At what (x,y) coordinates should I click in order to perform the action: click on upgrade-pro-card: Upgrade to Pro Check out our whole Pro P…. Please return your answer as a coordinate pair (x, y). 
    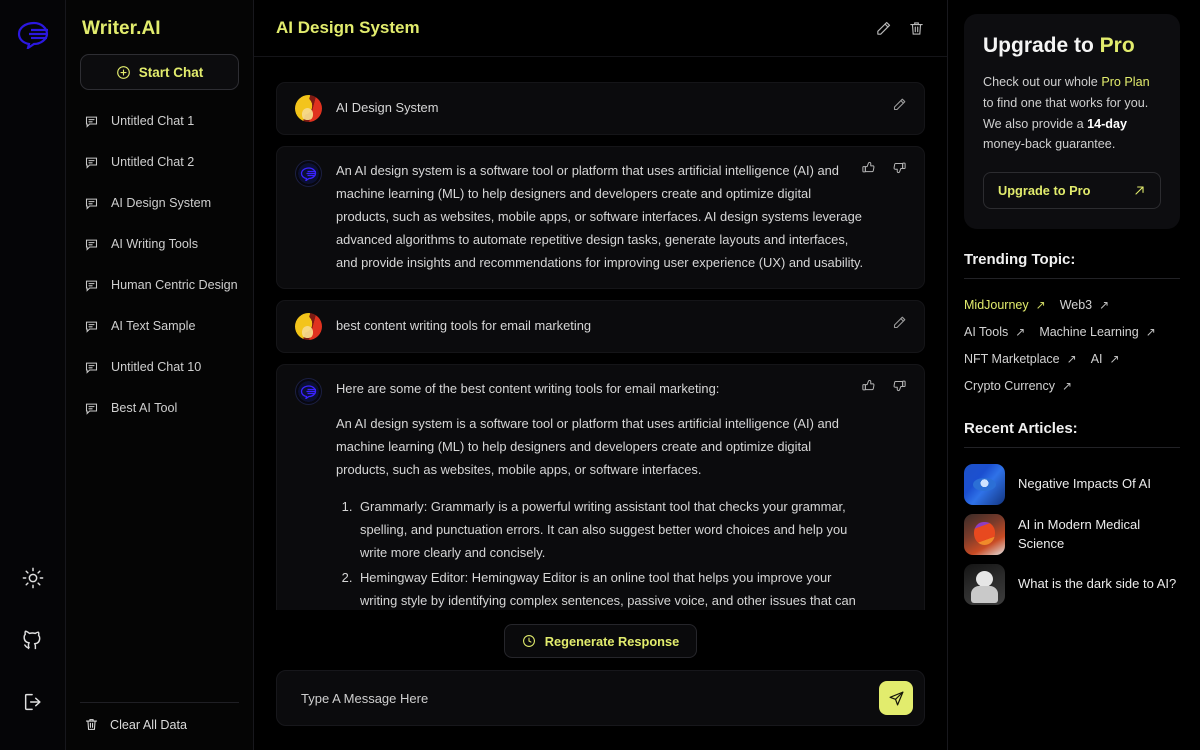
    Looking at the image, I should click on (1072, 122).